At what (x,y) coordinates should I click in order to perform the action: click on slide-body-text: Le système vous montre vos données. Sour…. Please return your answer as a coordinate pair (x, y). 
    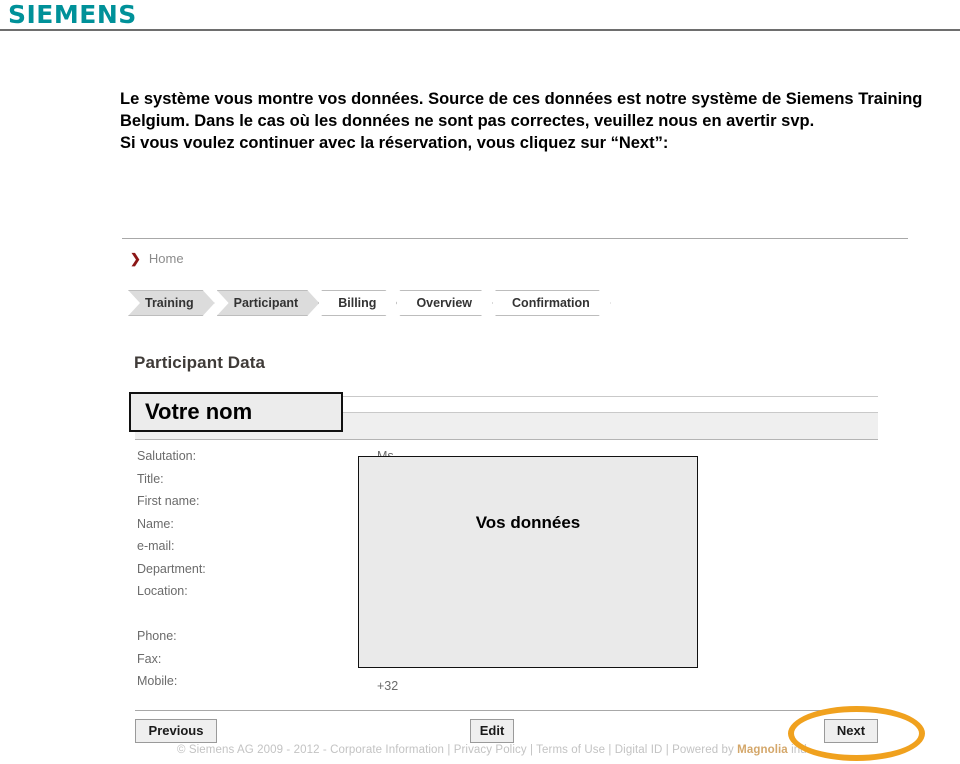
    Looking at the image, I should click on (532, 121).